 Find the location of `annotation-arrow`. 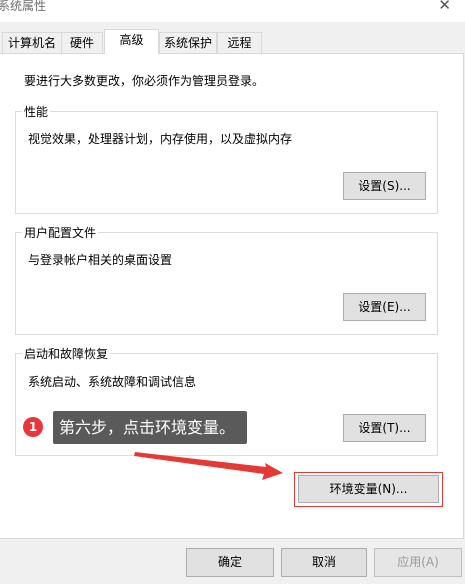

annotation-arrow is located at coordinates (208, 466).